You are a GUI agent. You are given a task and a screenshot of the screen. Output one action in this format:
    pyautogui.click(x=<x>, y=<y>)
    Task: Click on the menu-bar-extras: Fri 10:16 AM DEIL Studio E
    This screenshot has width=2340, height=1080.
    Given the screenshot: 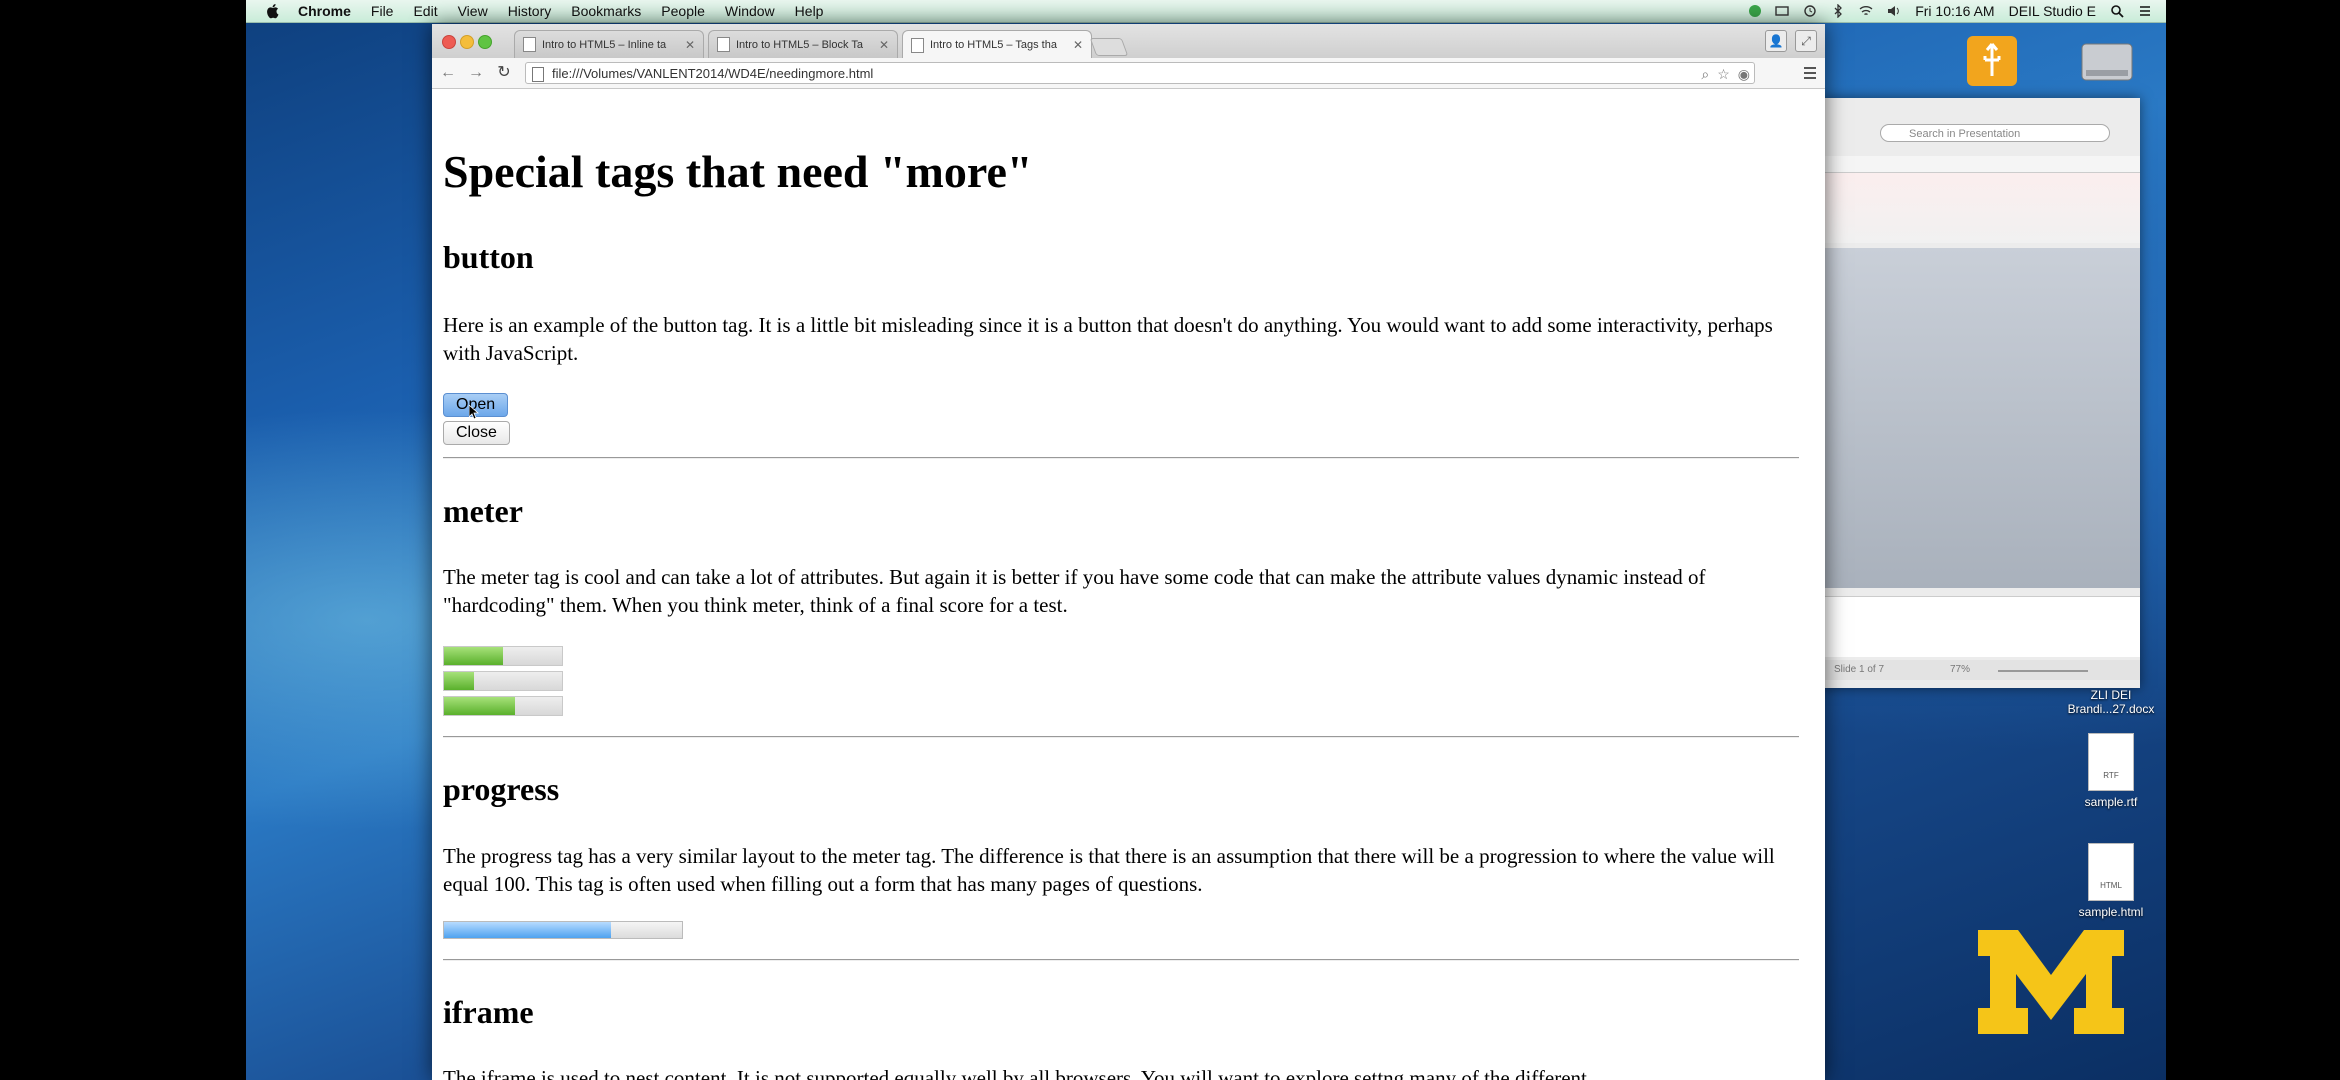 What is the action you would take?
    pyautogui.click(x=1950, y=11)
    